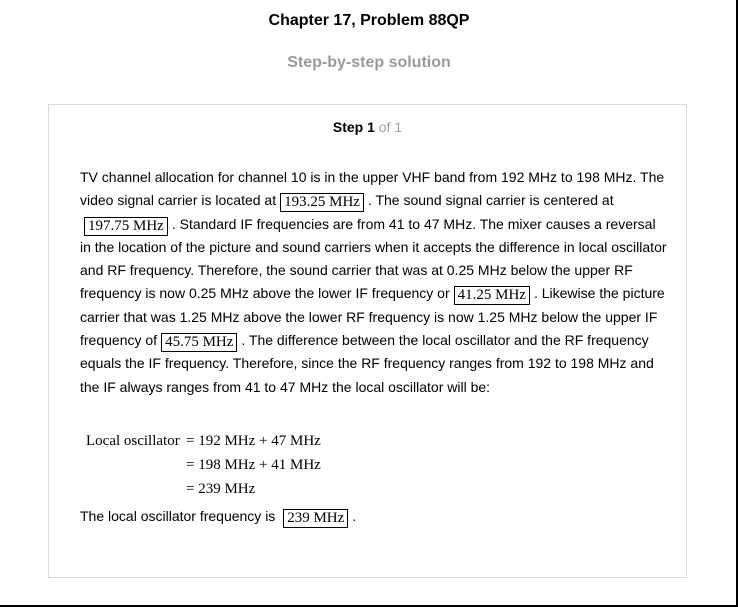 The width and height of the screenshot is (738, 607). What do you see at coordinates (371, 127) in the screenshot?
I see `step-number: 1` at bounding box center [371, 127].